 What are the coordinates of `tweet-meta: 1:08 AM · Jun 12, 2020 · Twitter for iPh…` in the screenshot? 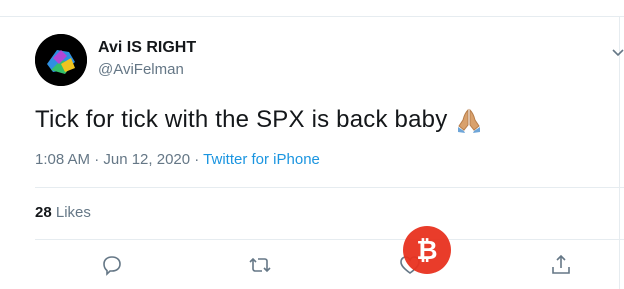 It's located at (177, 159).